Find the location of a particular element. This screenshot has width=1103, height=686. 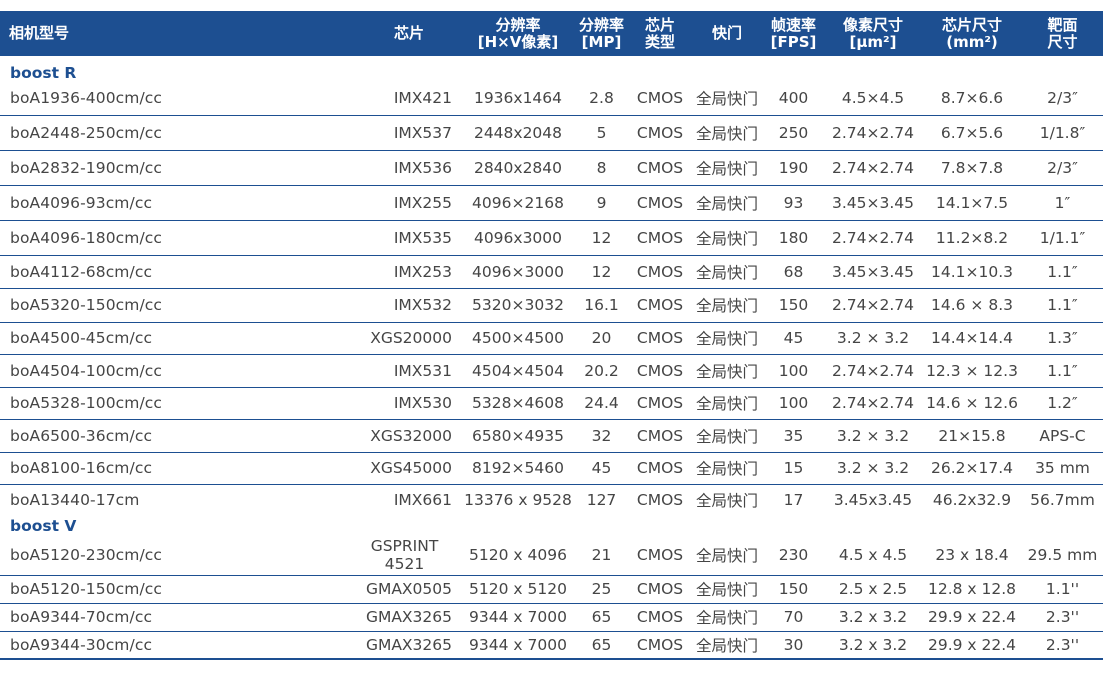

target-size-cell: 2/3″ is located at coordinates (1062, 168).